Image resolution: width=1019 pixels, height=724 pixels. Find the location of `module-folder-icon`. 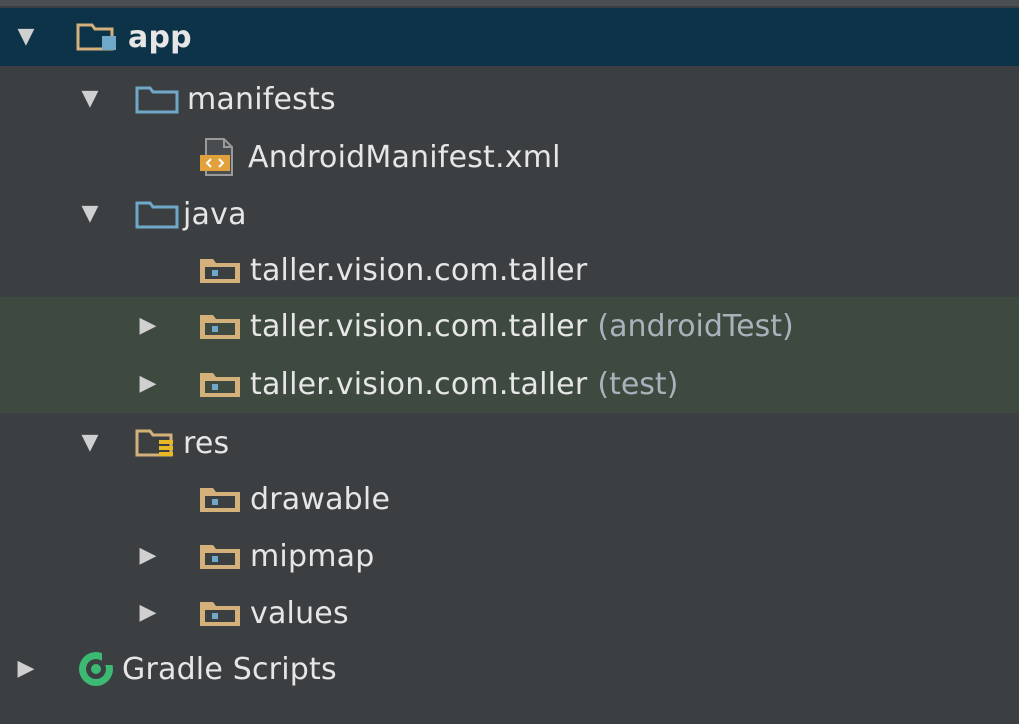

module-folder-icon is located at coordinates (100, 37).